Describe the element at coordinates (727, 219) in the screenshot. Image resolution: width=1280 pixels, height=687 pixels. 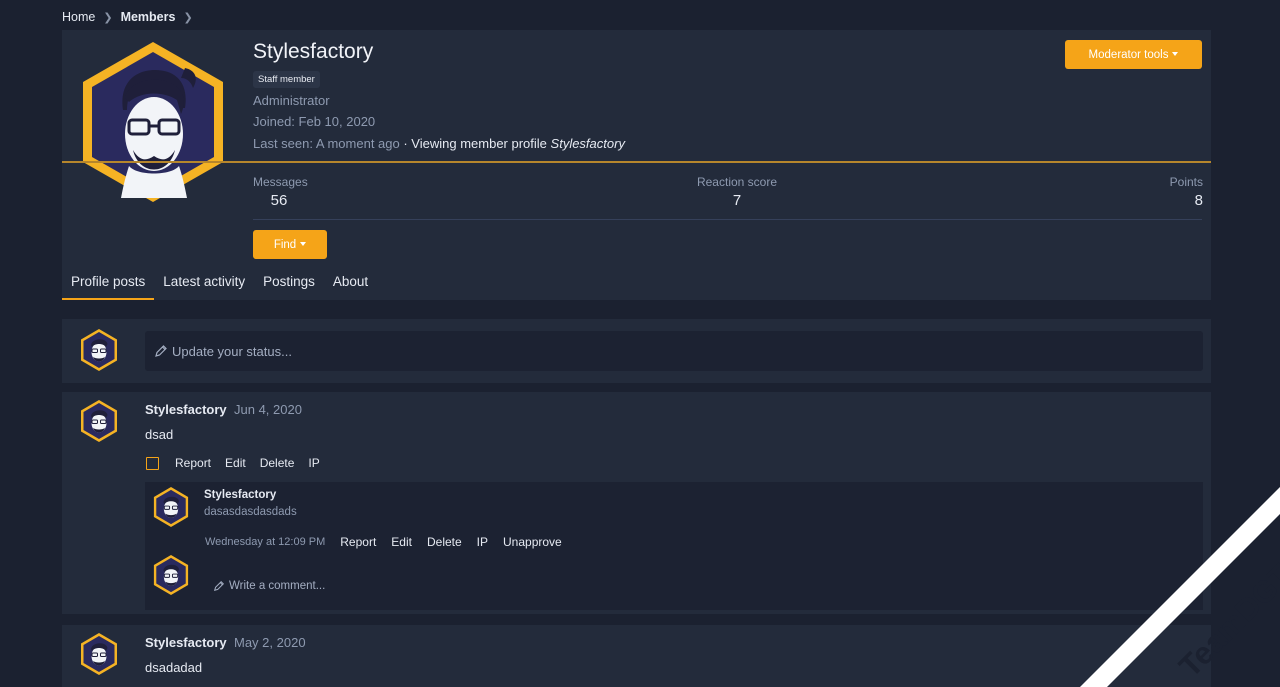
I see `stats-divider` at that location.